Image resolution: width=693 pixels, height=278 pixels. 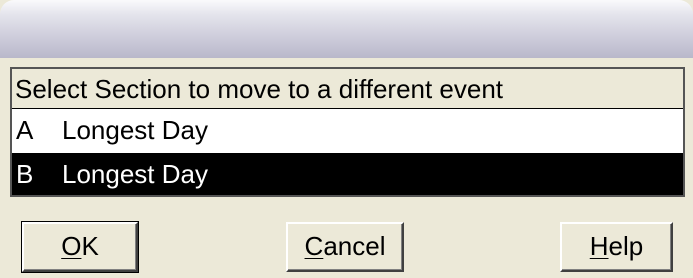 I want to click on ok-mnemonic: O, so click(x=71, y=246).